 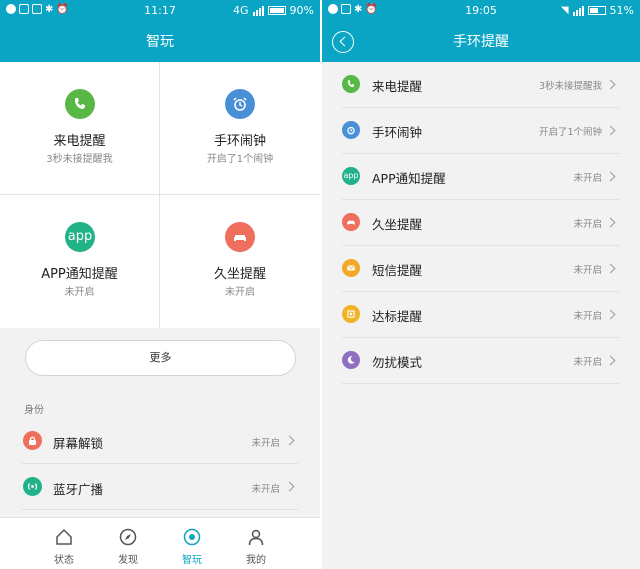 What do you see at coordinates (79, 159) in the screenshot?
I see `grid-item-subtitle: 3秒未接提醒我` at bounding box center [79, 159].